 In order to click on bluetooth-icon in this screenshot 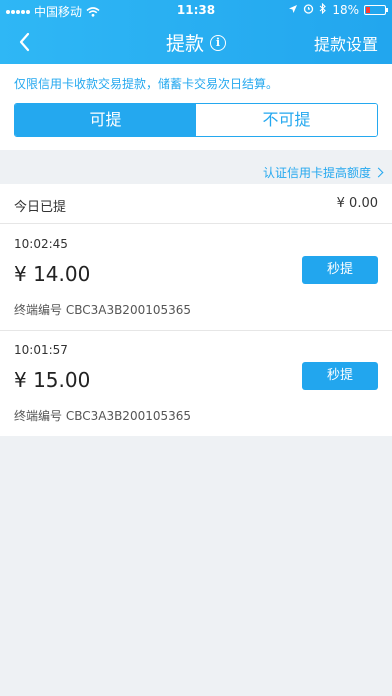, I will do `click(323, 9)`.